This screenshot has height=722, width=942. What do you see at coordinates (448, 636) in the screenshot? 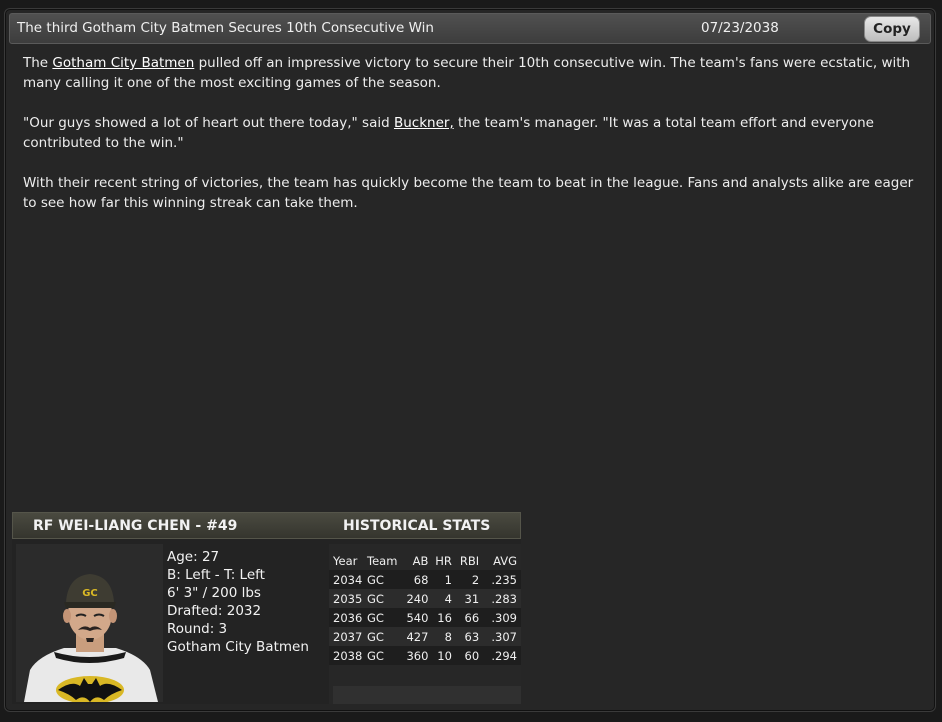
I see `stat-cell: 8` at bounding box center [448, 636].